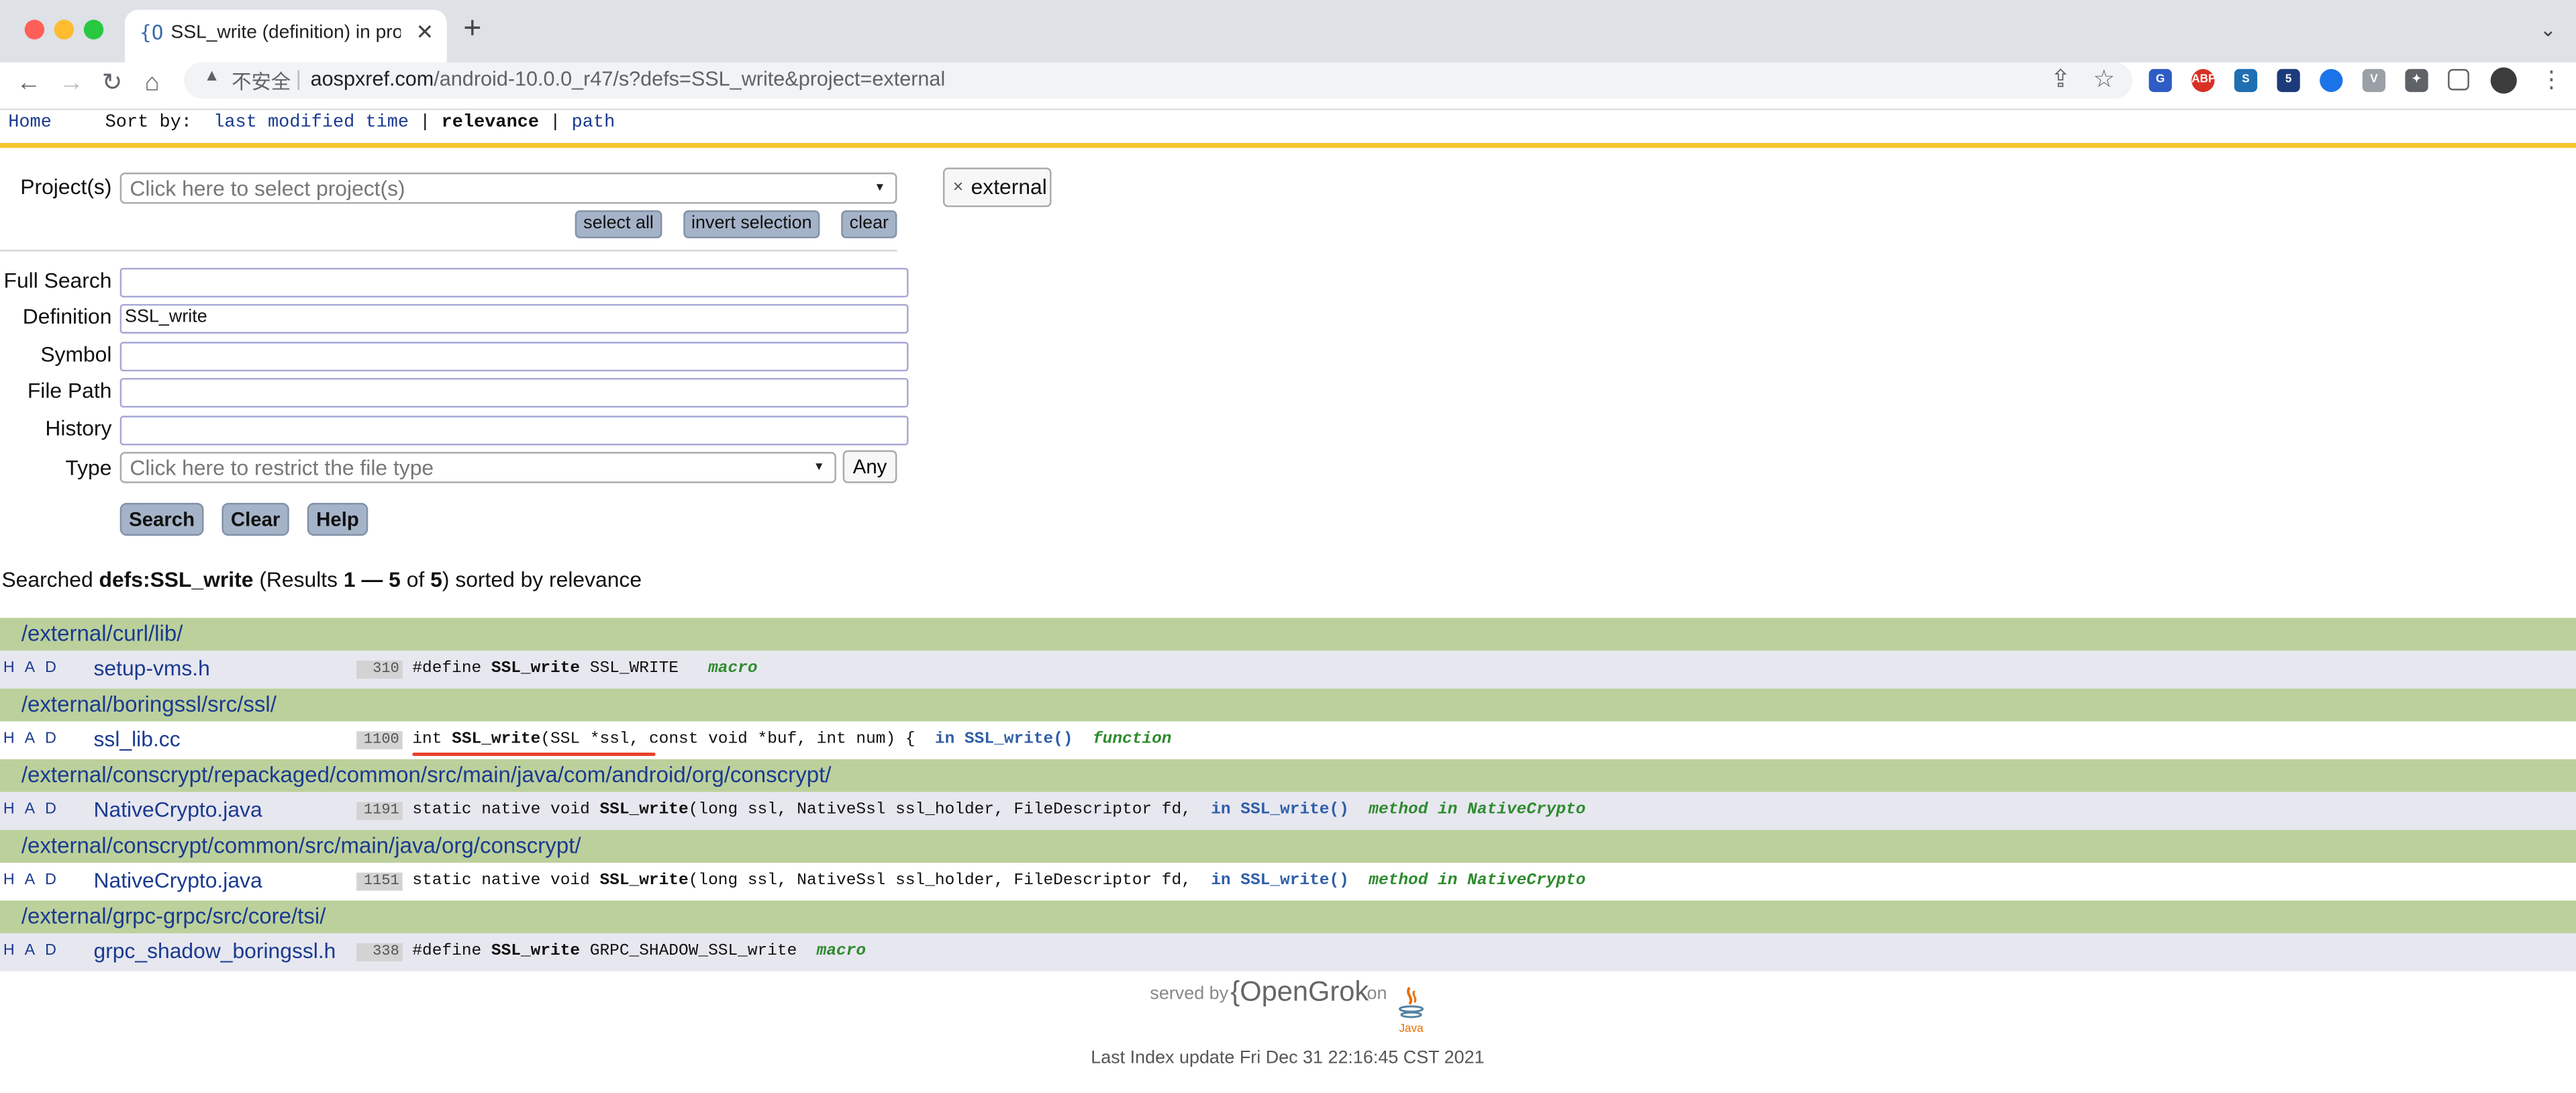 Image resolution: width=2576 pixels, height=1093 pixels. I want to click on close-window-button, so click(34, 29).